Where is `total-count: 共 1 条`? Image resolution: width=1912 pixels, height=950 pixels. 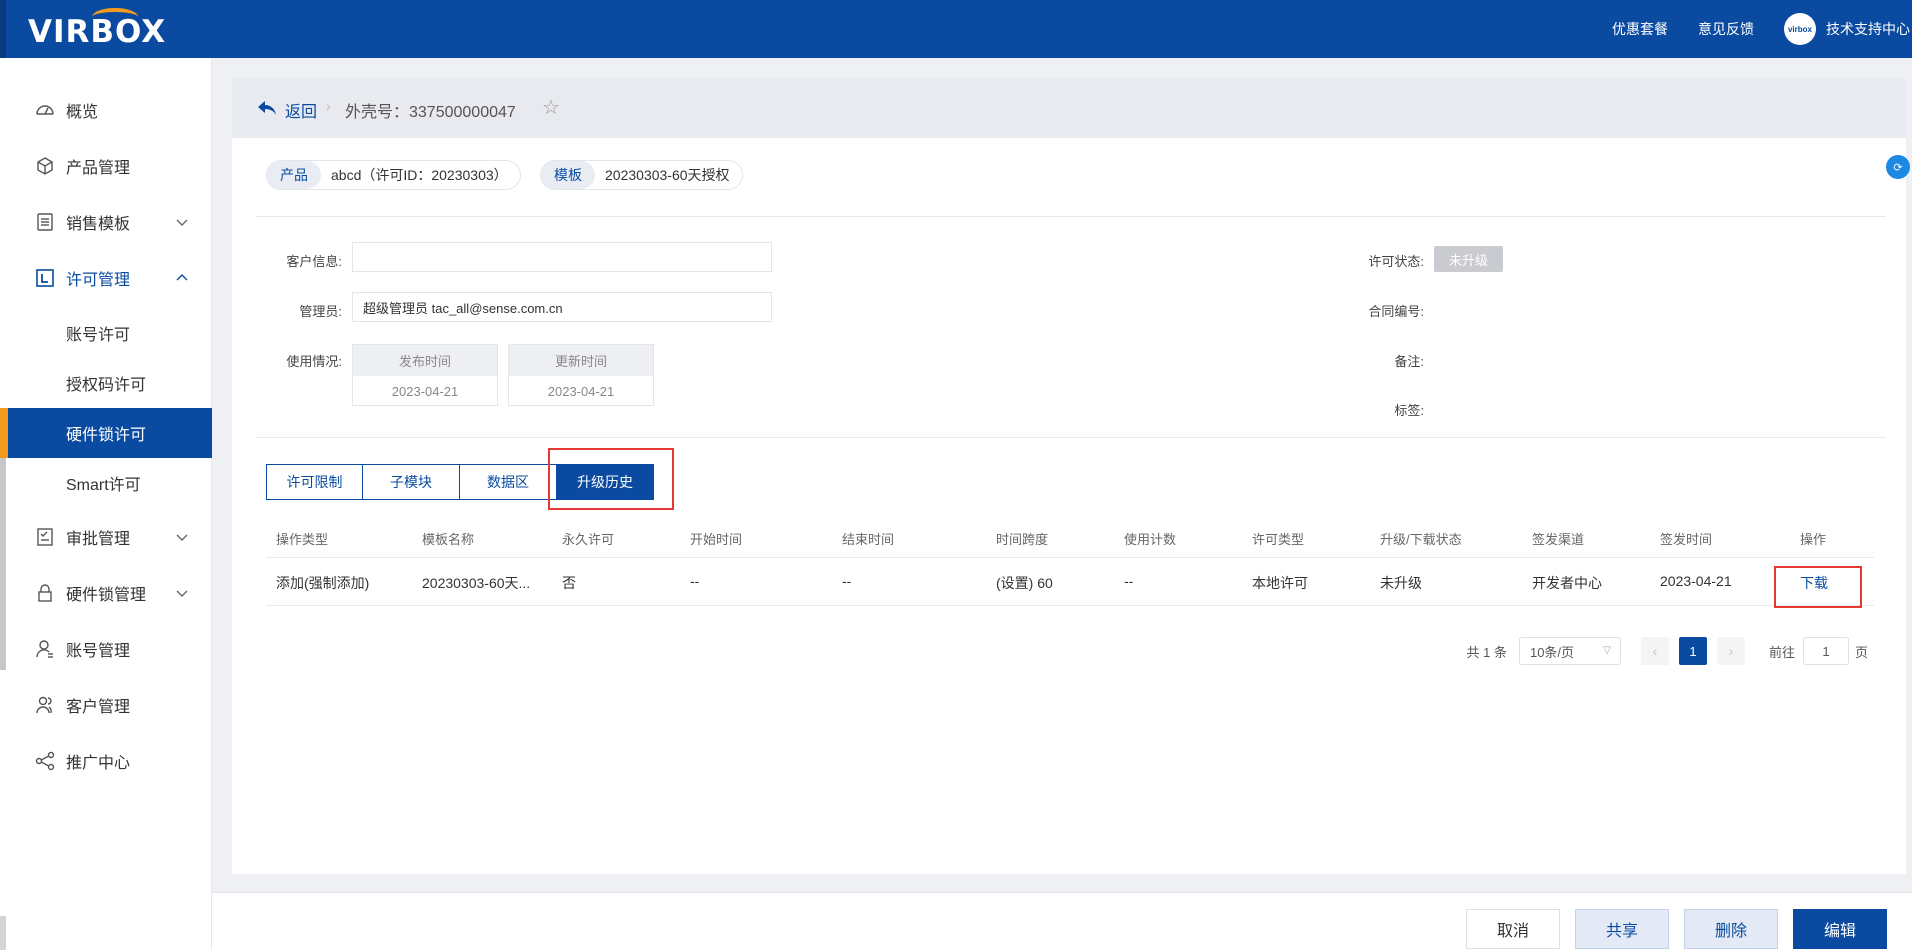 total-count: 共 1 条 is located at coordinates (1486, 652).